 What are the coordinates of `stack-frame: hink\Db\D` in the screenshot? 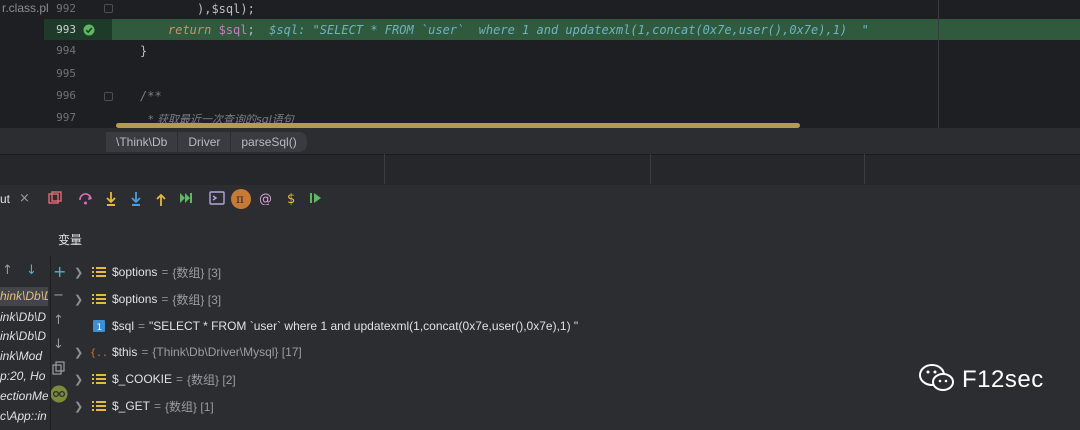 It's located at (24, 296).